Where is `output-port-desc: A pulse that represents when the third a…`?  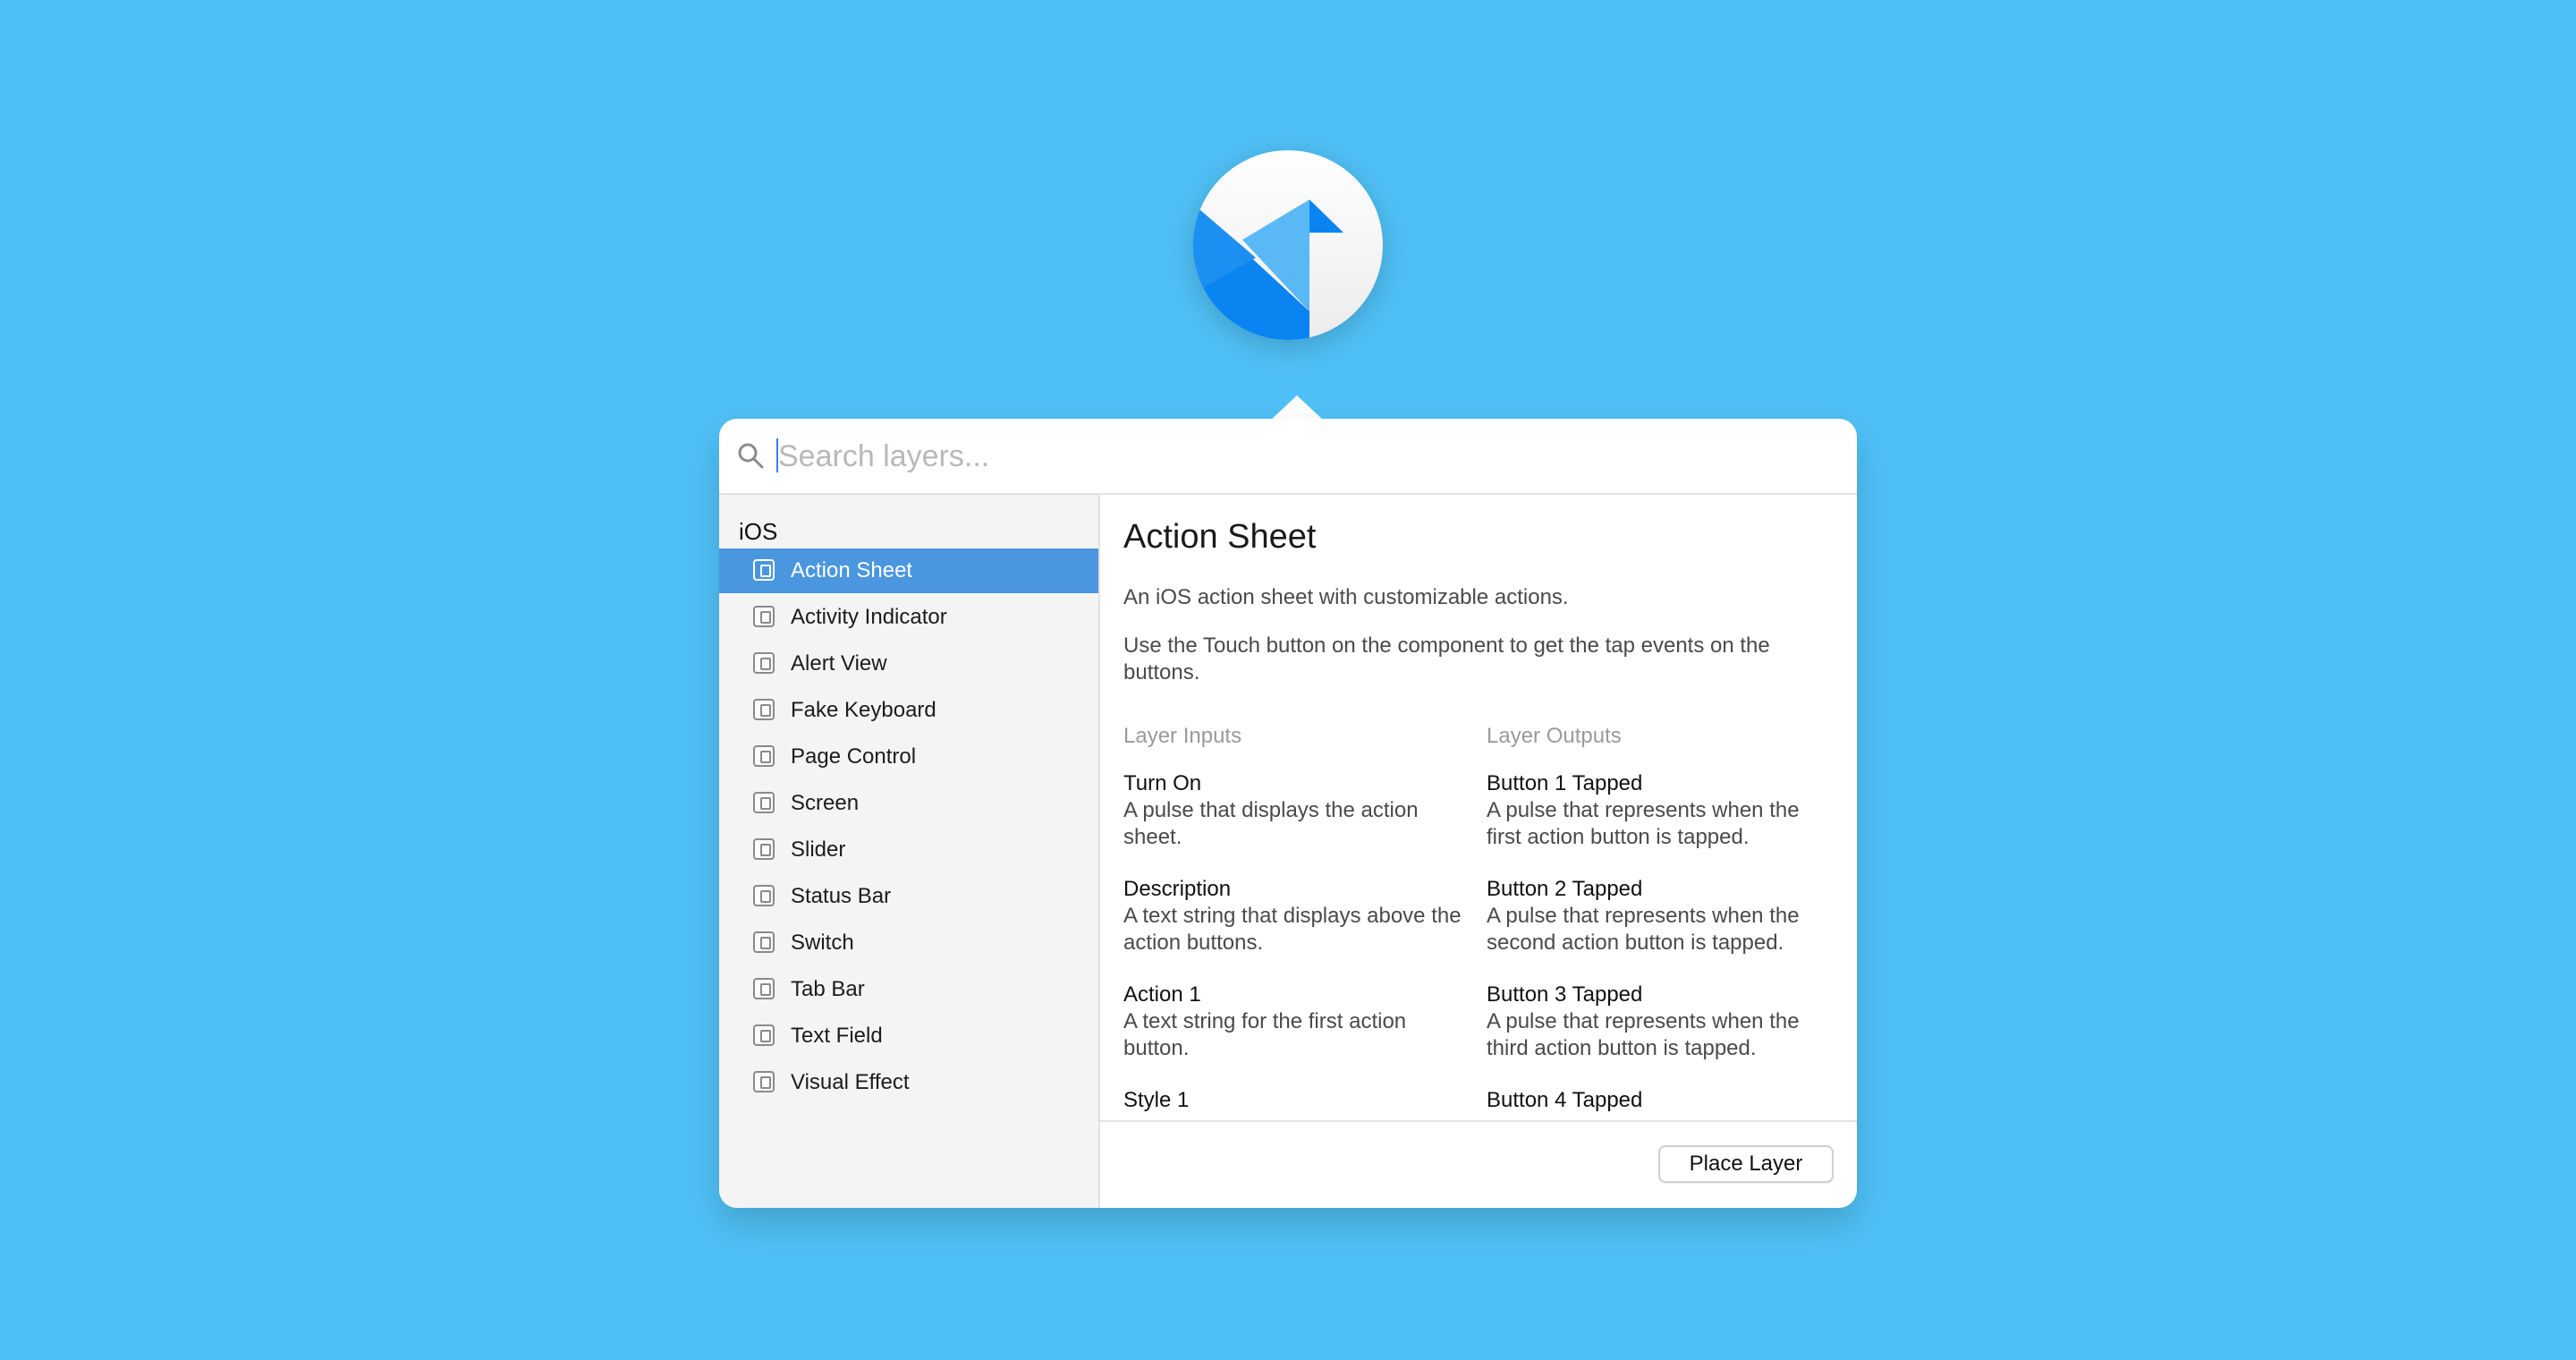 output-port-desc: A pulse that represents when the third a… is located at coordinates (1643, 1034).